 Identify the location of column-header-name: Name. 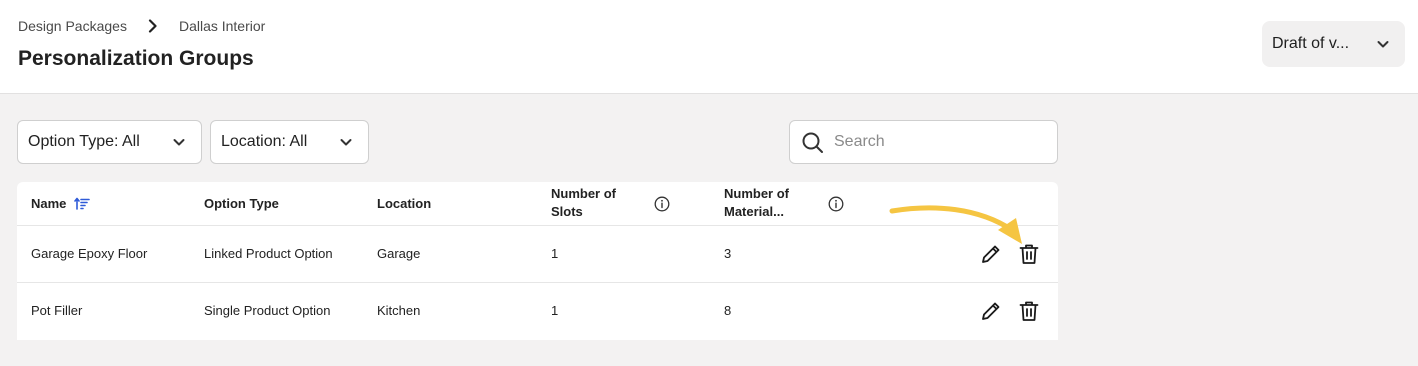
(61, 204).